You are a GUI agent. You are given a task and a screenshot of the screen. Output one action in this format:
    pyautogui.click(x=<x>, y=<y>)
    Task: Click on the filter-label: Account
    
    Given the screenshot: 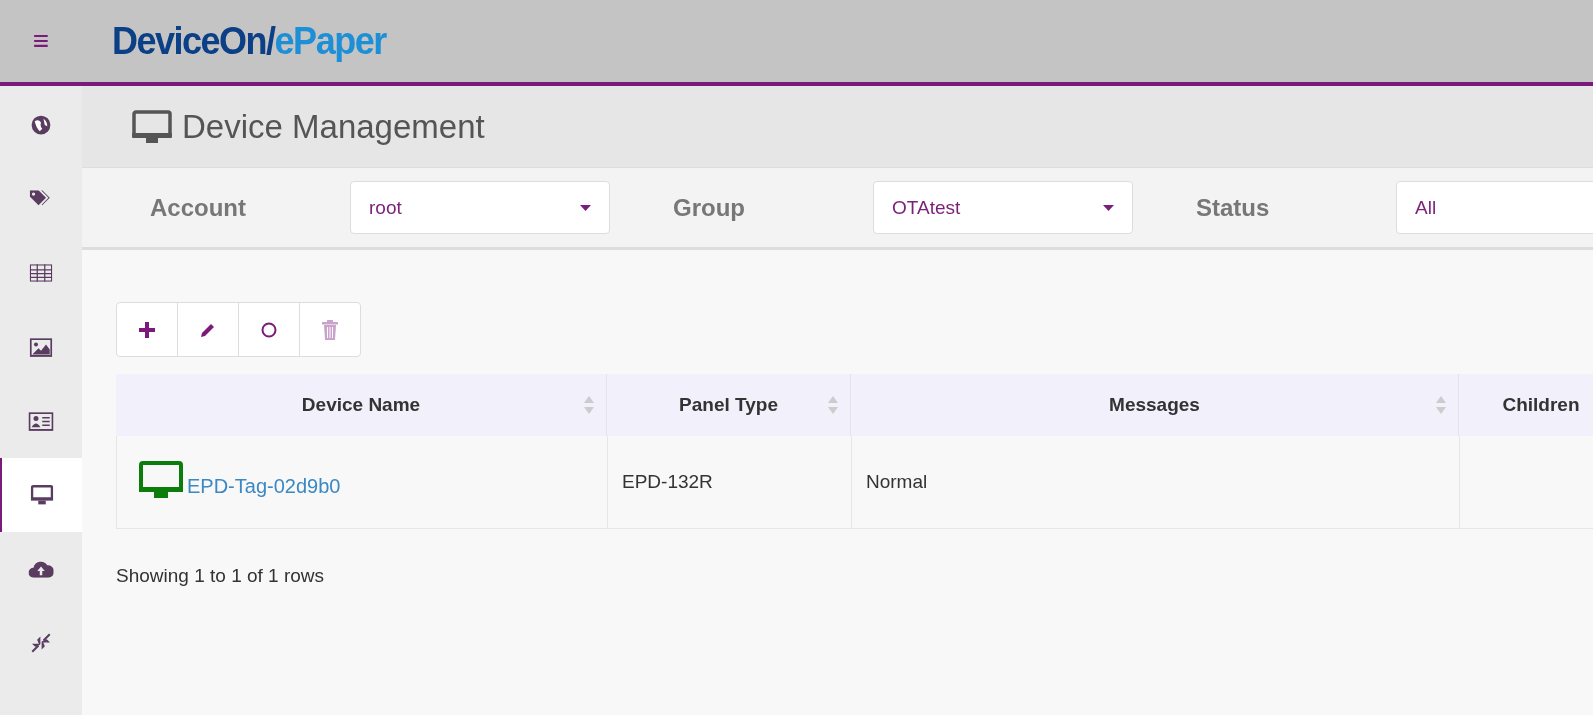 What is the action you would take?
    pyautogui.click(x=198, y=207)
    